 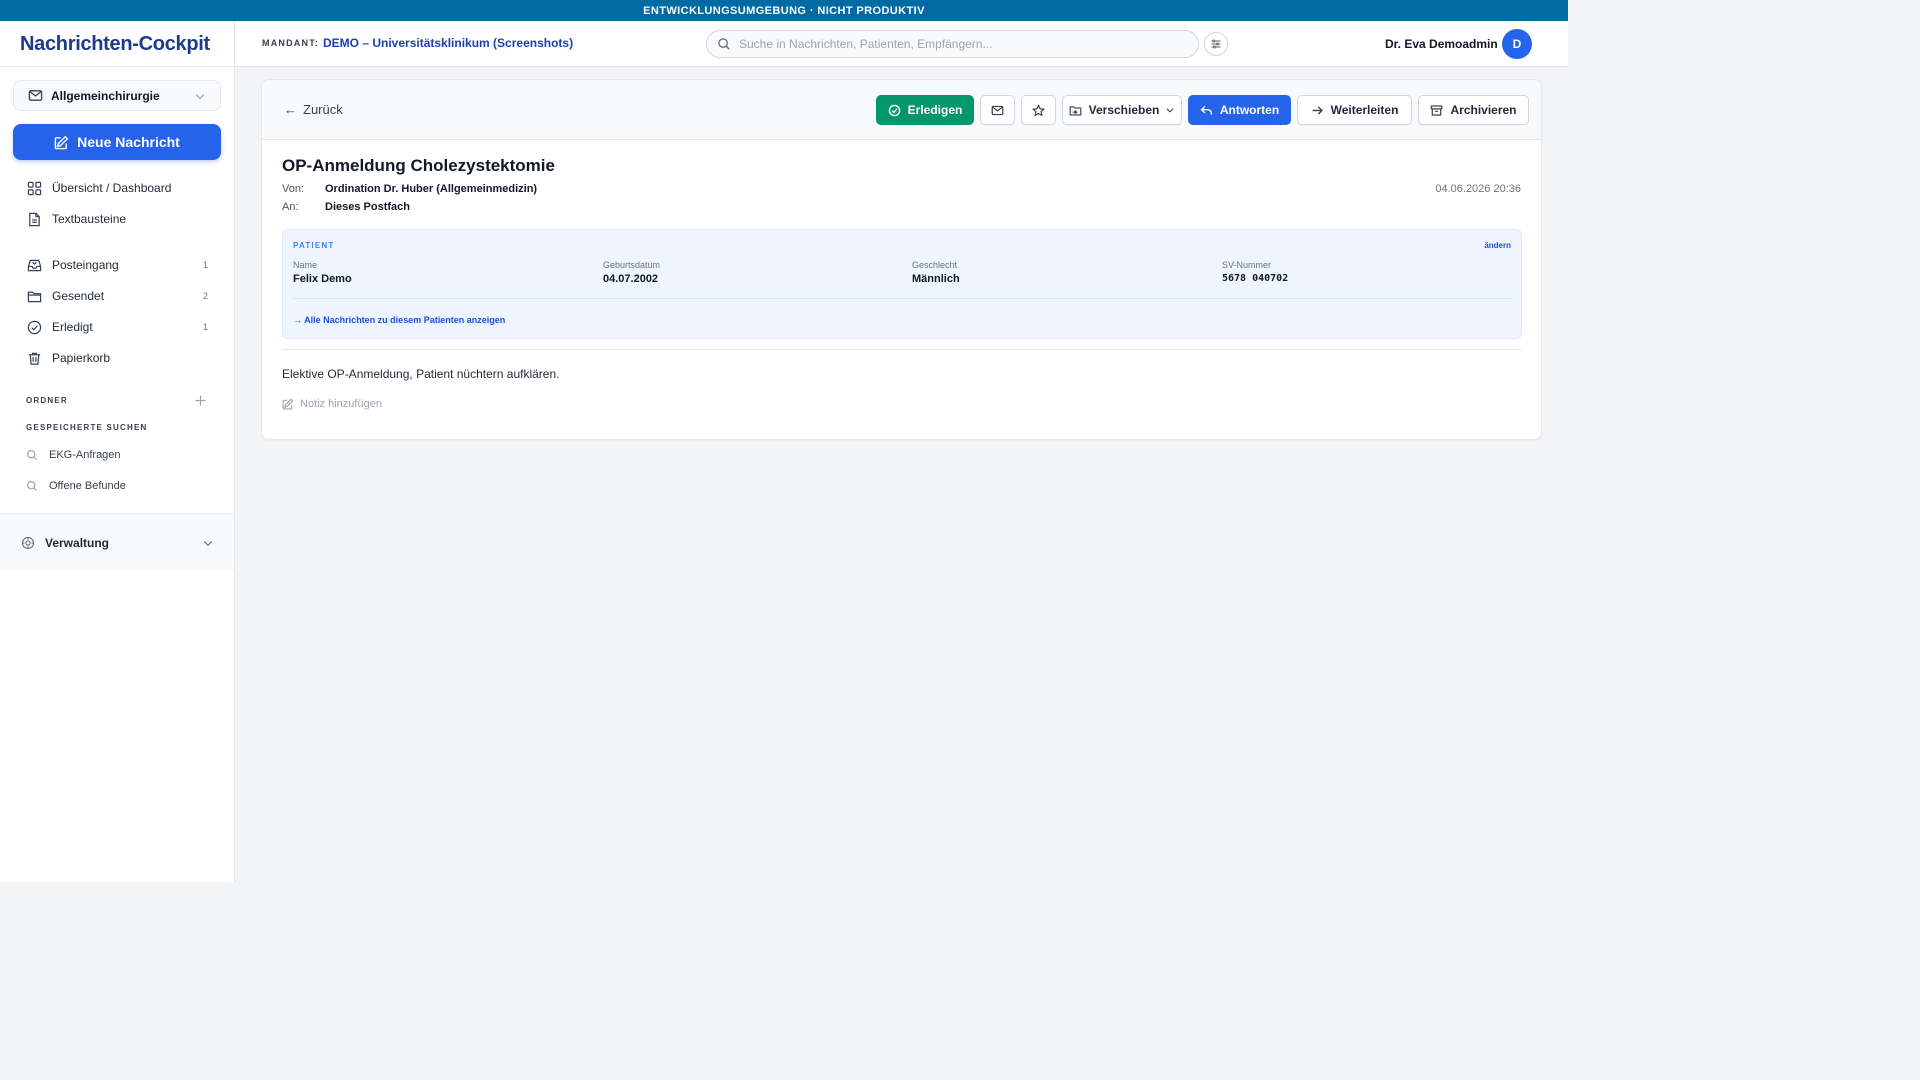 What do you see at coordinates (1206, 110) in the screenshot?
I see `reply-icon` at bounding box center [1206, 110].